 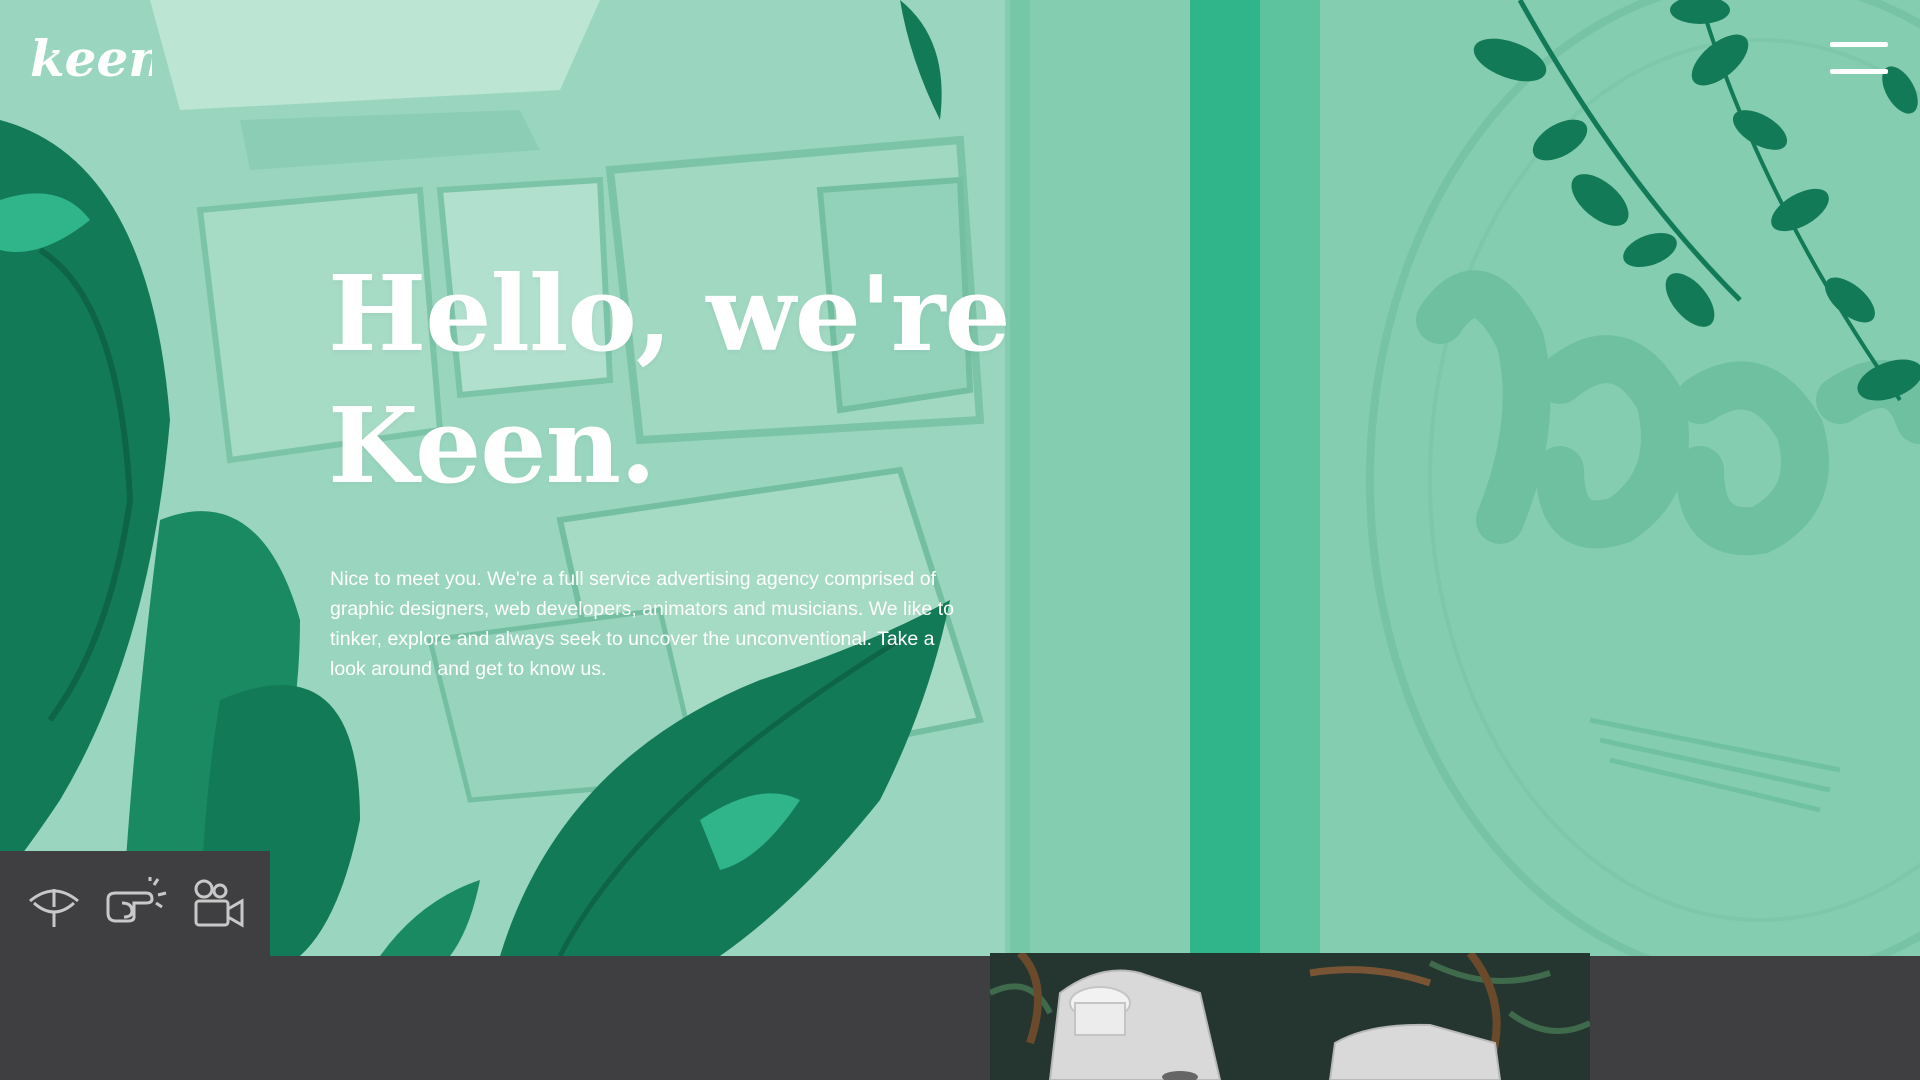 I want to click on keen-logo: keen, so click(x=90, y=60).